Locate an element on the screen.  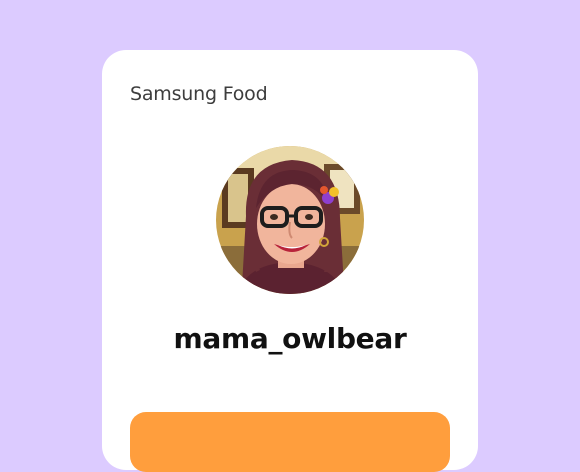
avatar is located at coordinates (290, 220).